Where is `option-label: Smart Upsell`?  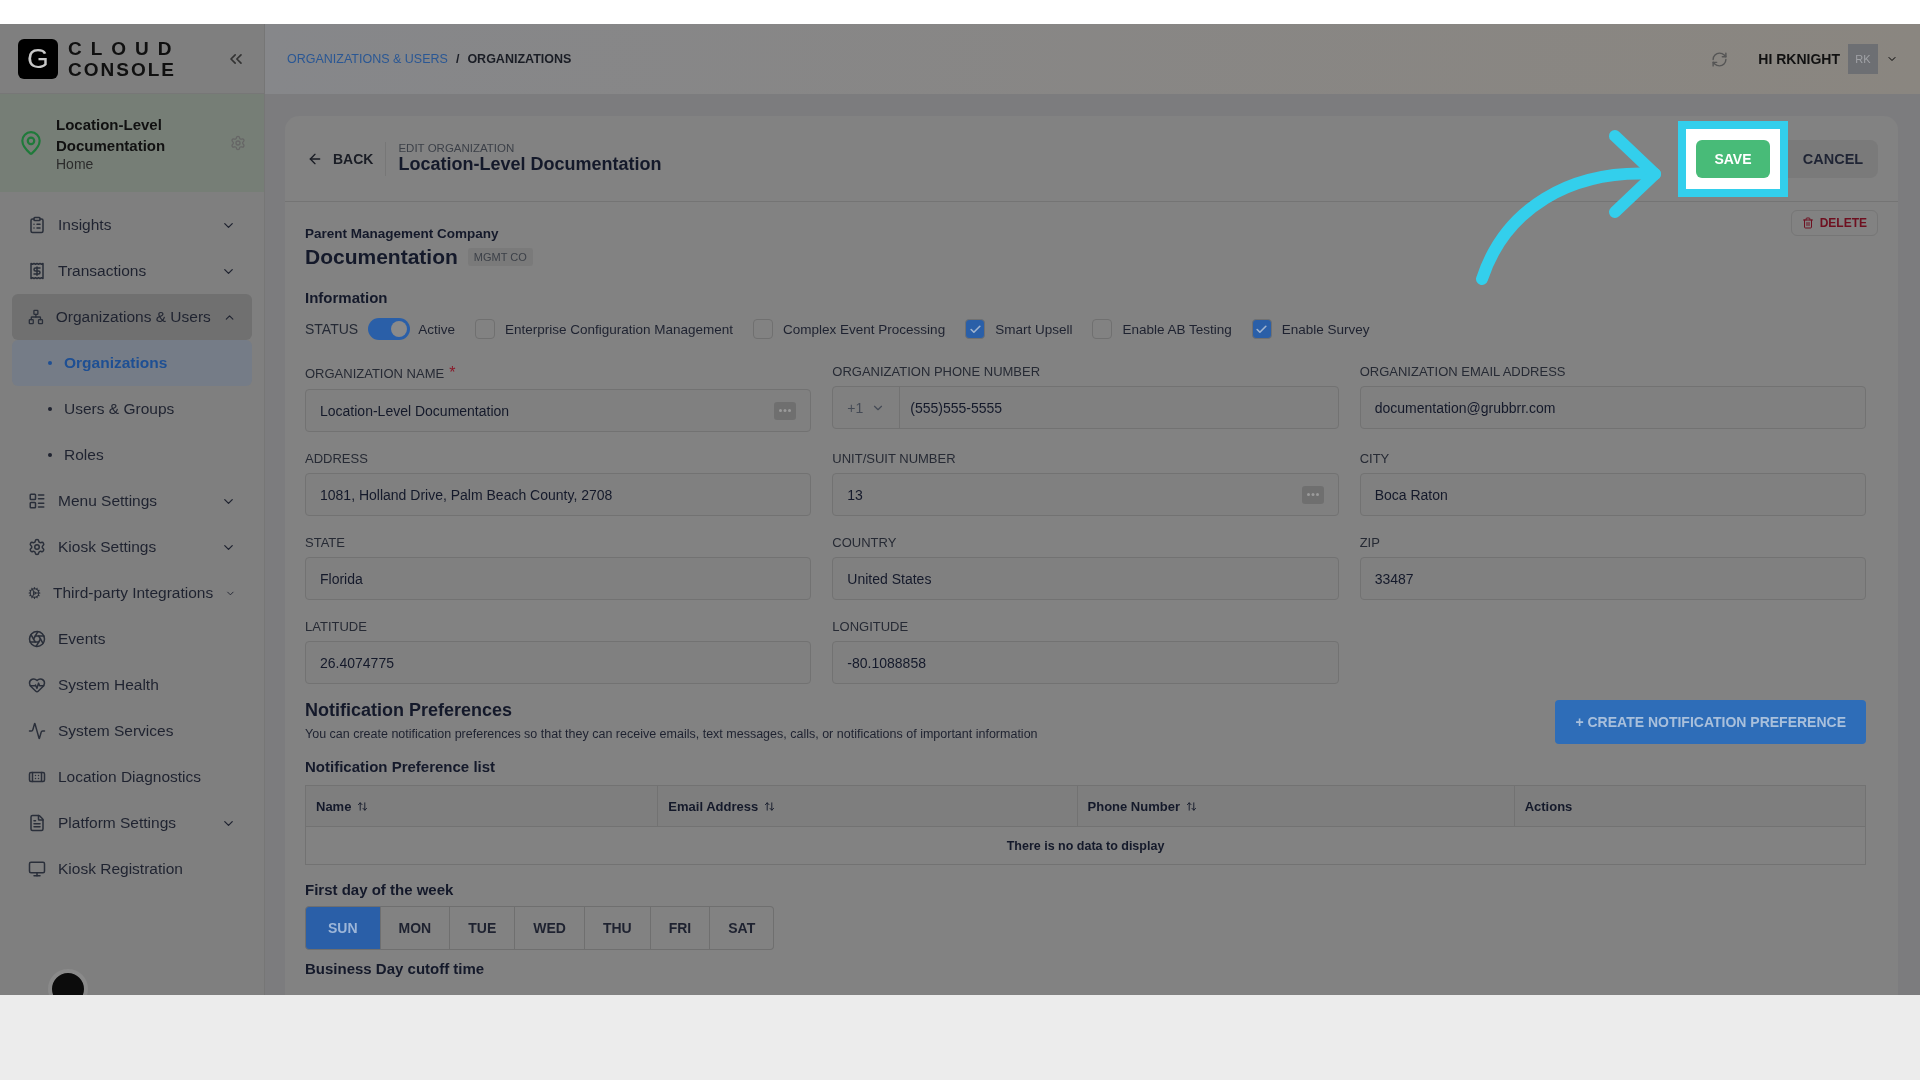 option-label: Smart Upsell is located at coordinates (1034, 329).